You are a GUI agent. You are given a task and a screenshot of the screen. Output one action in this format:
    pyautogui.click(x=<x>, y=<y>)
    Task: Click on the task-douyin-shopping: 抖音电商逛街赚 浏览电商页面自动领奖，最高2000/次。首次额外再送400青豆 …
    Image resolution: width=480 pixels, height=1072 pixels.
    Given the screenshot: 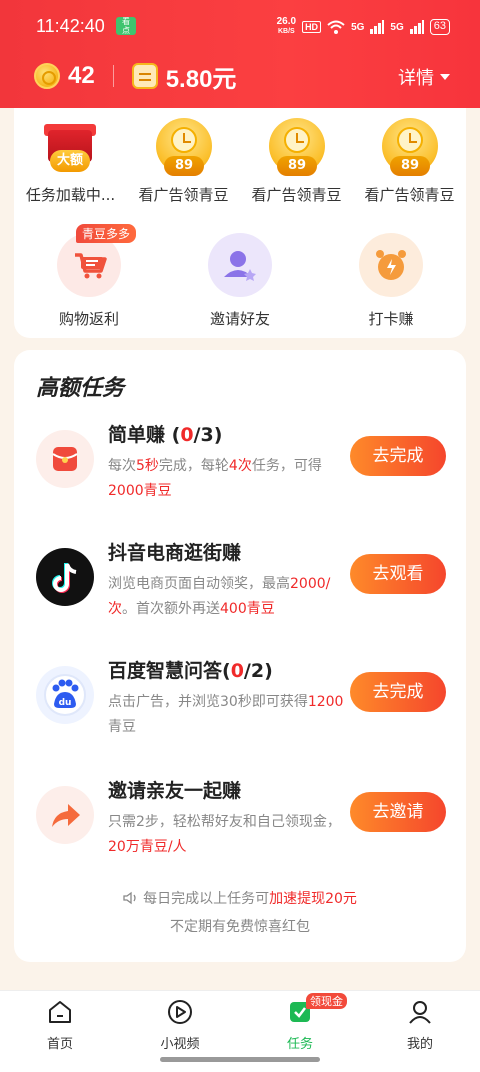 What is the action you would take?
    pyautogui.click(x=240, y=593)
    